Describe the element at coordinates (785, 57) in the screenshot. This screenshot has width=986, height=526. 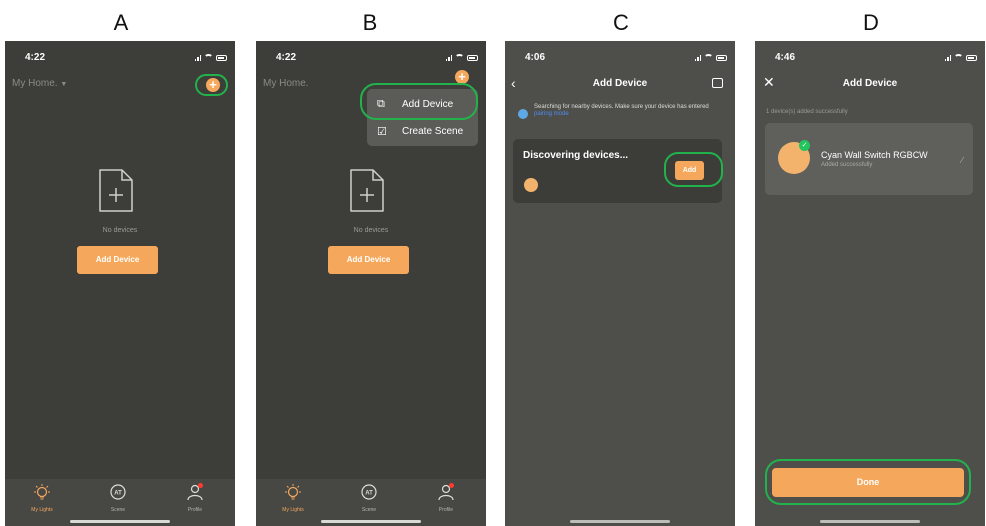
I see `status-time: 4:46` at that location.